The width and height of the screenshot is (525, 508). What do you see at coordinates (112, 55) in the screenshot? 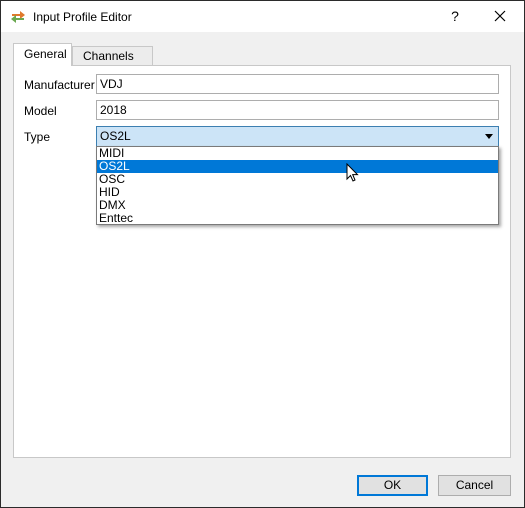
I see `tab-channels: Channels` at bounding box center [112, 55].